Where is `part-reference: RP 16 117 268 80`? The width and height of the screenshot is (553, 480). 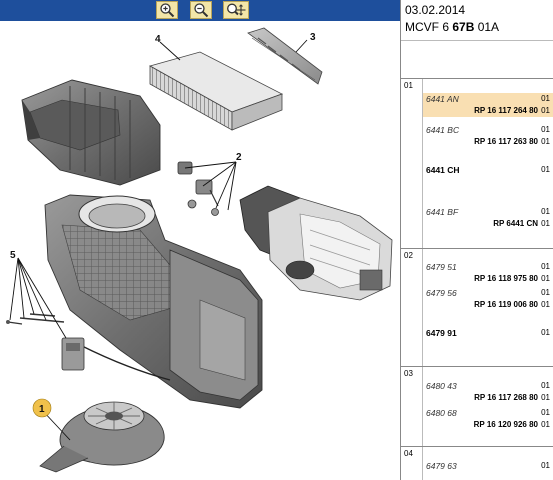 part-reference: RP 16 117 268 80 is located at coordinates (506, 397).